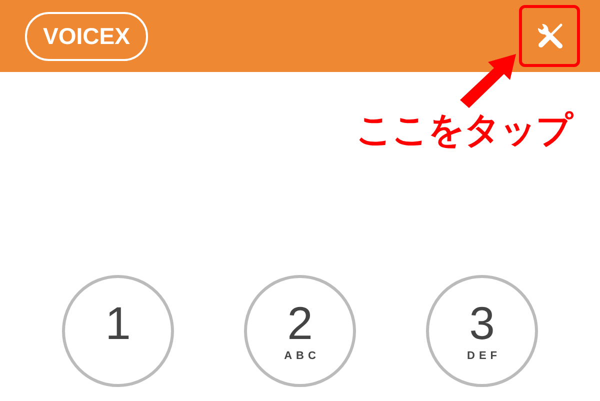  I want to click on annotation-text: ここをタップ, so click(464, 131).